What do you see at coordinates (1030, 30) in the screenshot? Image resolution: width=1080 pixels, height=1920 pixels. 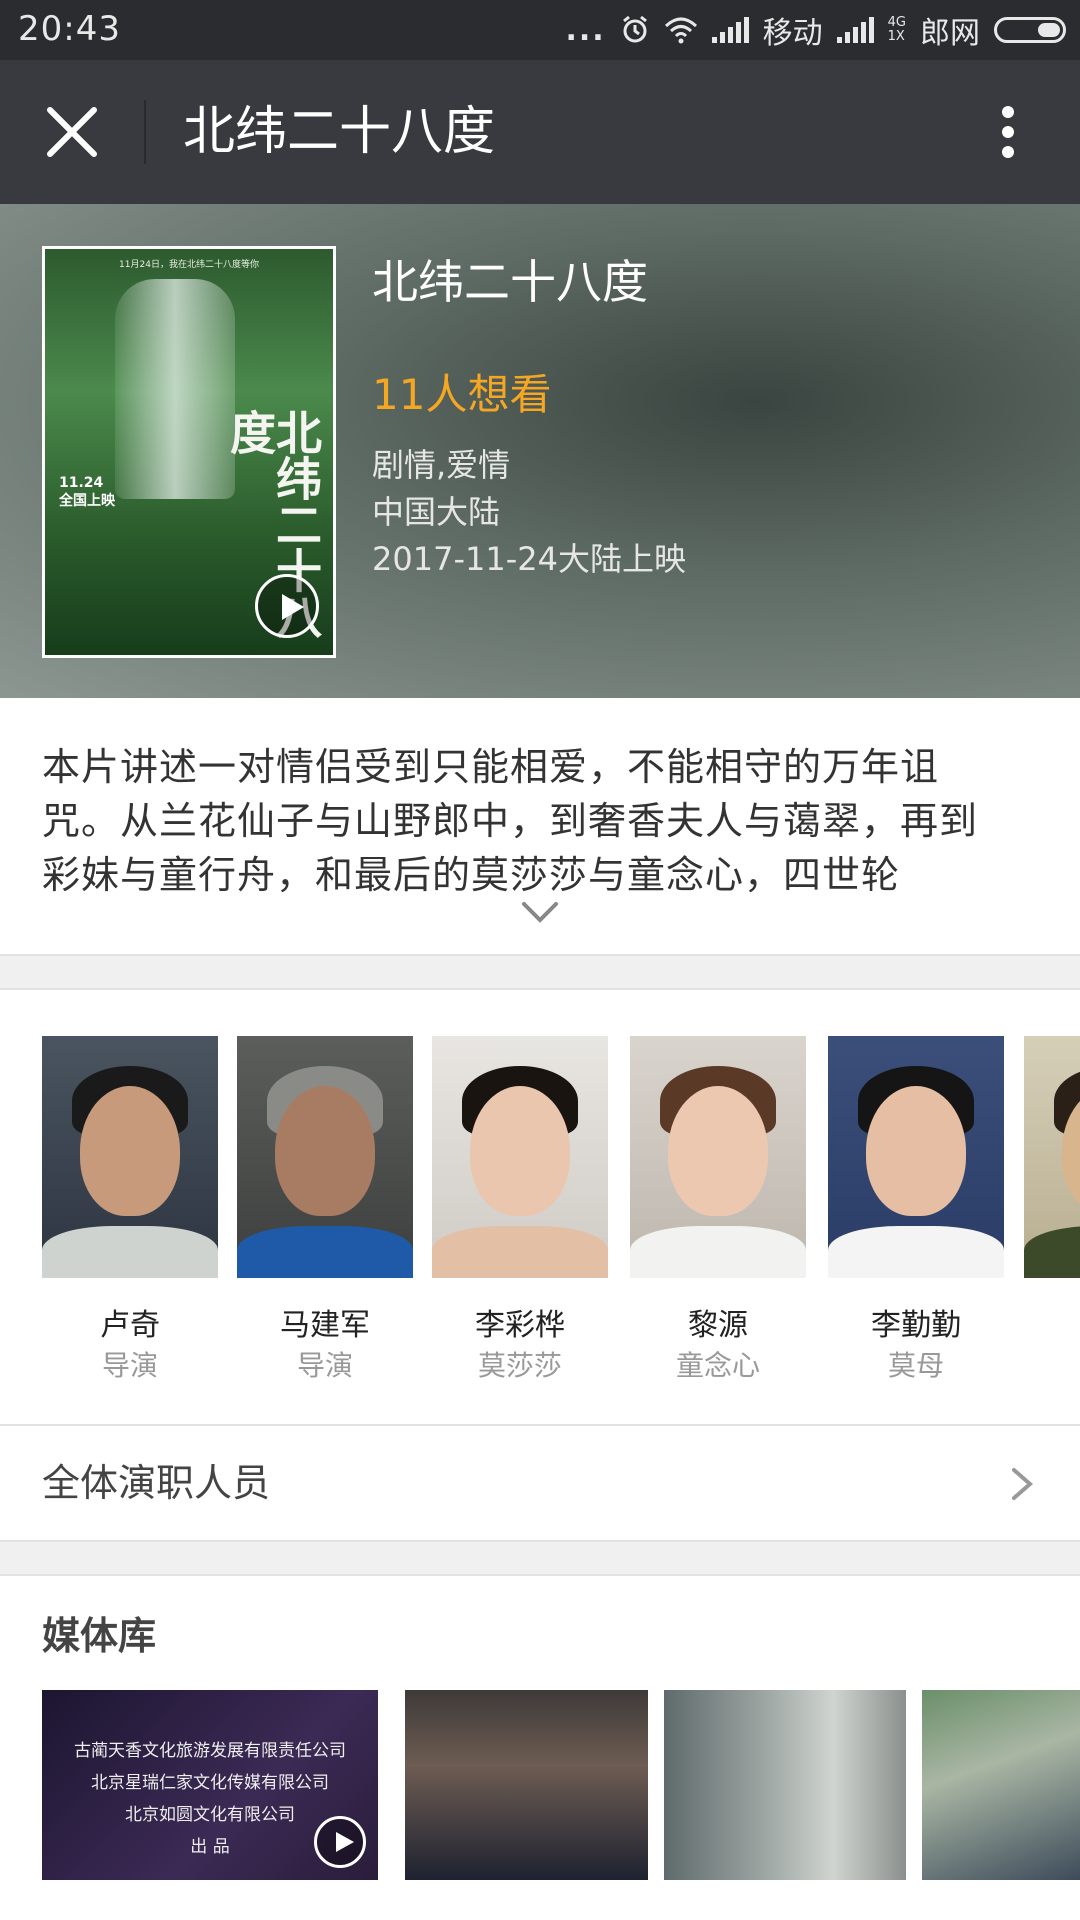 I see `battery-icon` at bounding box center [1030, 30].